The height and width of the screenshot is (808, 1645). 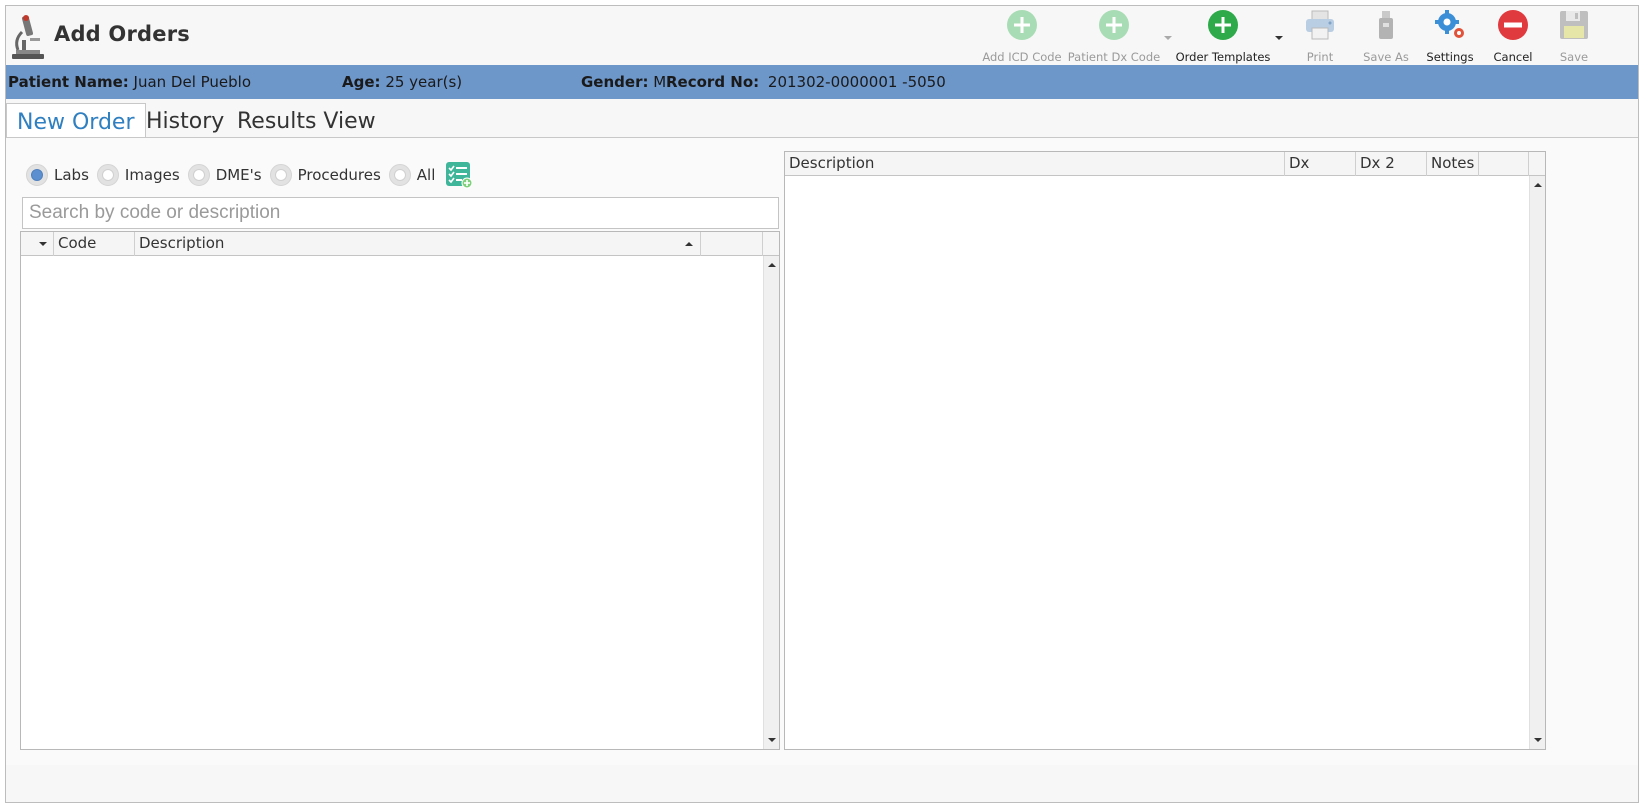 I want to click on column-header-code: Code, so click(x=94, y=244).